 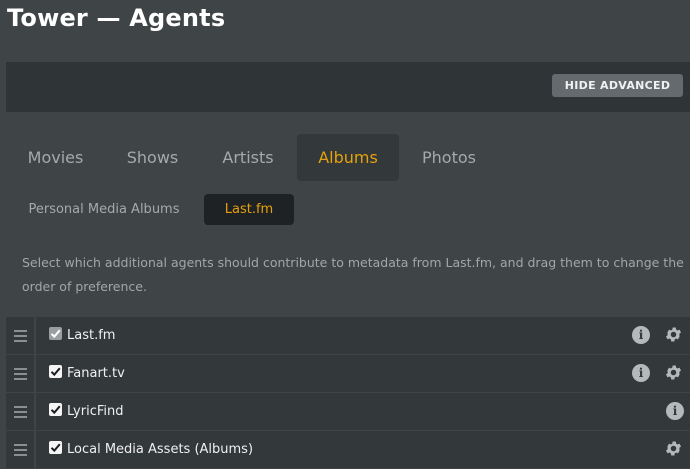 What do you see at coordinates (249, 209) in the screenshot?
I see `subtab-lastfm: Last.fm` at bounding box center [249, 209].